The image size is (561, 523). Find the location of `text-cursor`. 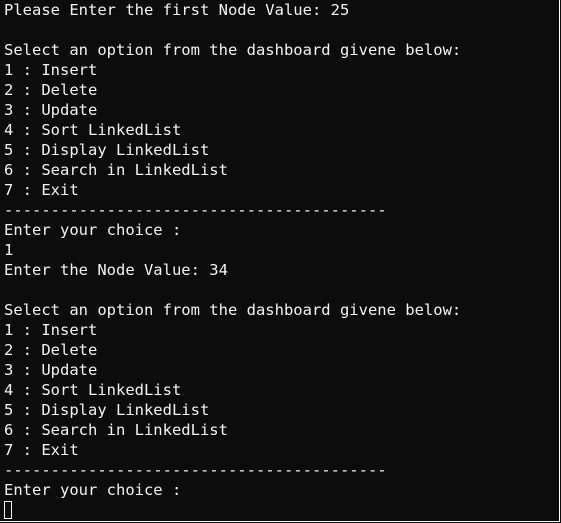

text-cursor is located at coordinates (8, 509).